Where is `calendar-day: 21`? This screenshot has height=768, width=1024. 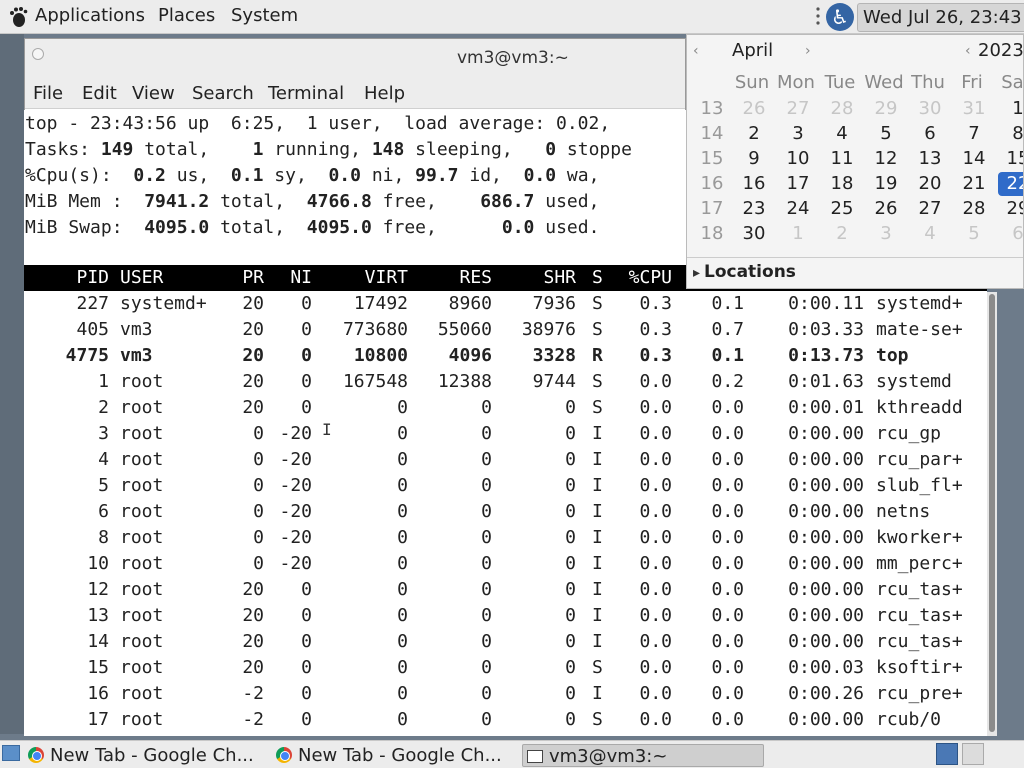
calendar-day: 21 is located at coordinates (974, 184).